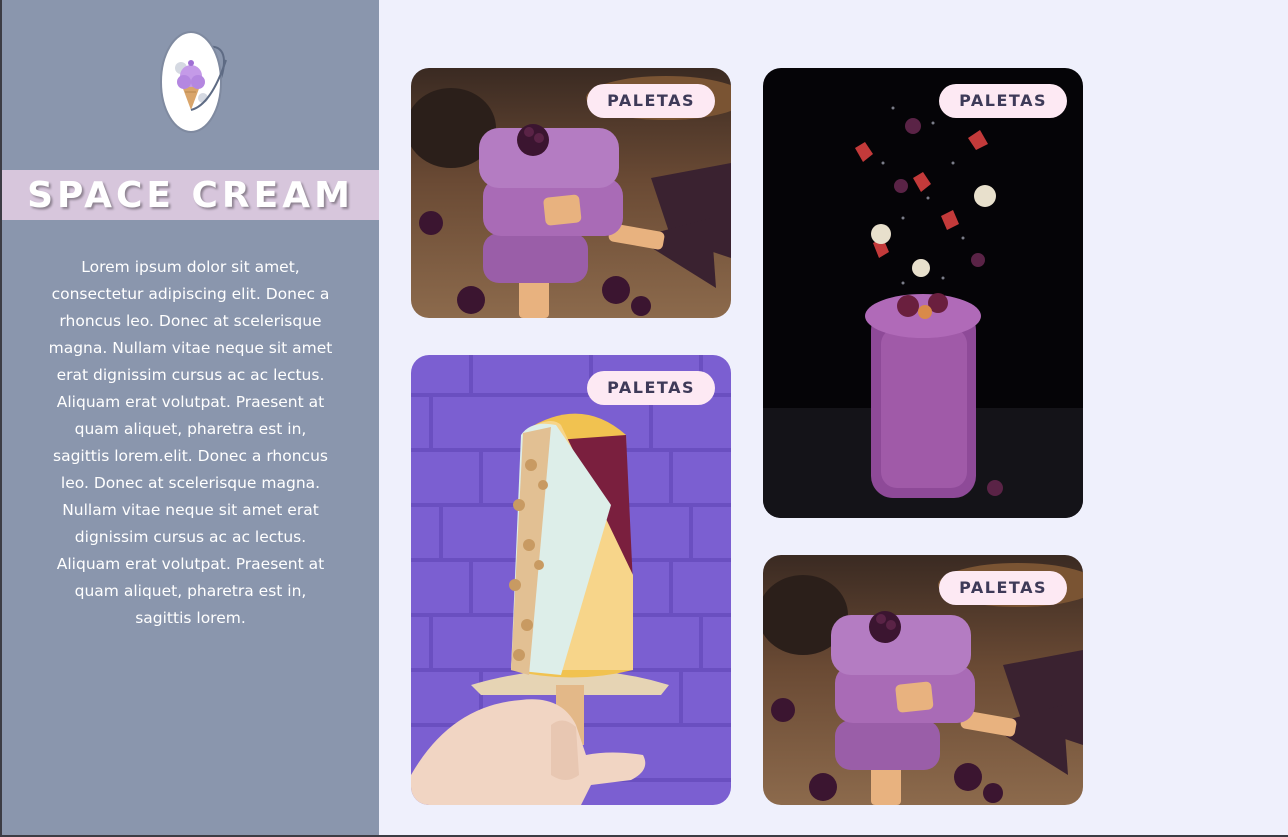  I want to click on smoothie-jar-photo, so click(923, 293).